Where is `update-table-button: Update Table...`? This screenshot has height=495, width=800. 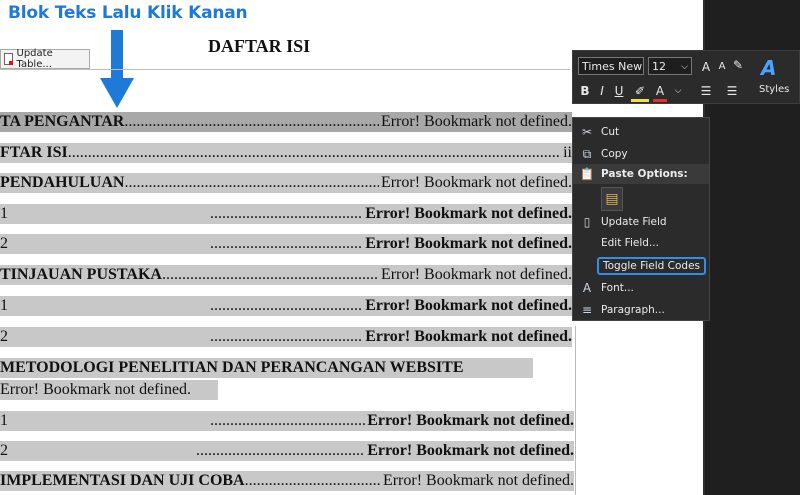
update-table-button: Update Table... is located at coordinates (45, 59).